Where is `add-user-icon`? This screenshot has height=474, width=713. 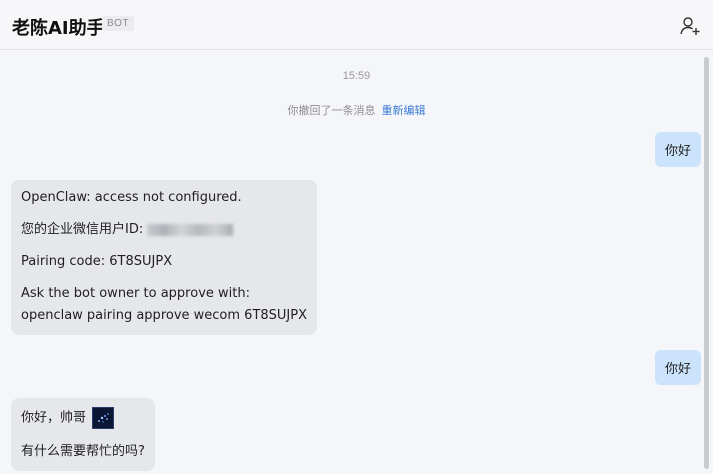 add-user-icon is located at coordinates (690, 26).